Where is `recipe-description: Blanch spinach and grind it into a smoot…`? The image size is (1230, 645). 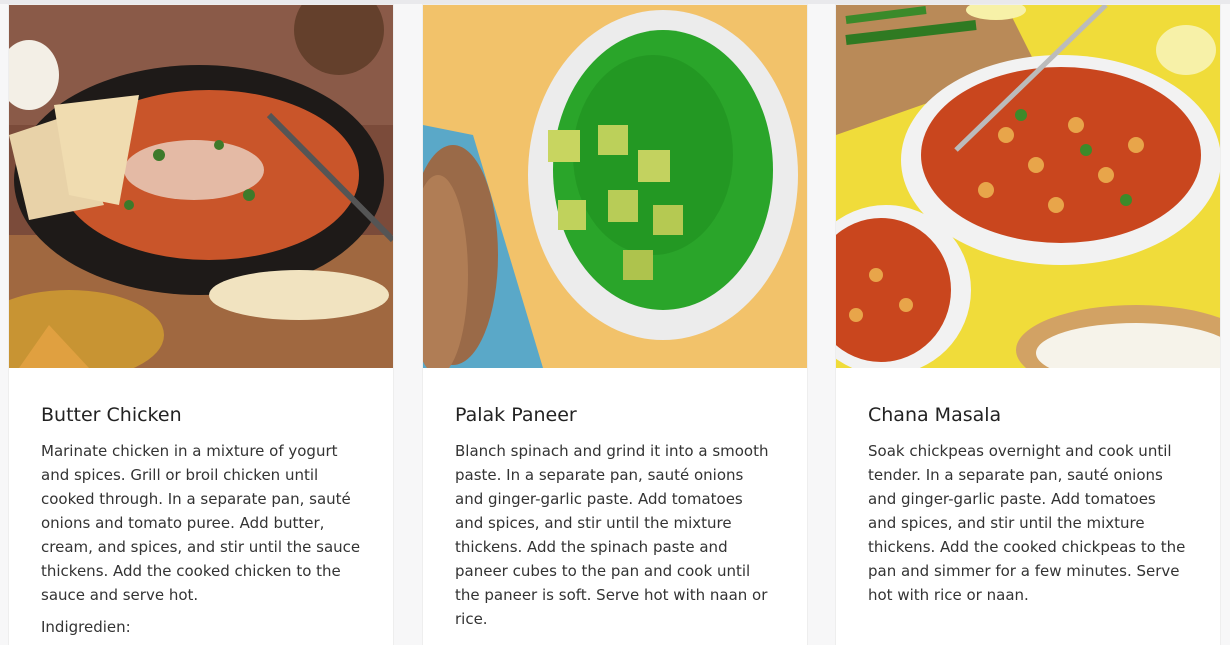
recipe-description: Blanch spinach and grind it into a smoot… is located at coordinates (612, 534).